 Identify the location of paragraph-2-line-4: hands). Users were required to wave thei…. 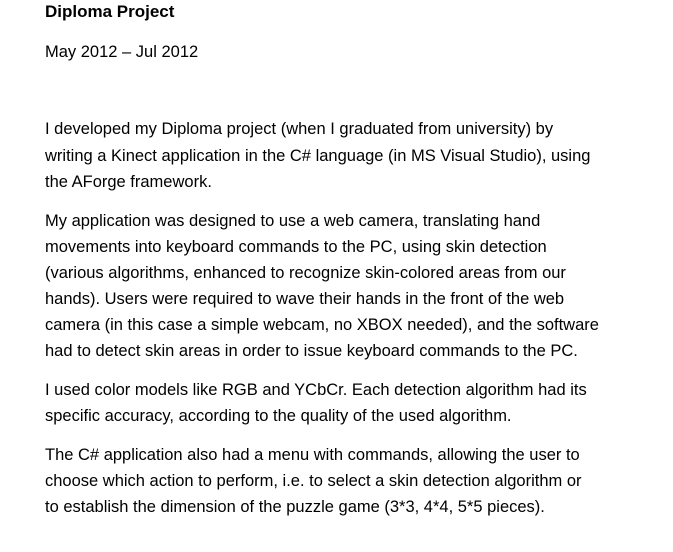
(305, 299).